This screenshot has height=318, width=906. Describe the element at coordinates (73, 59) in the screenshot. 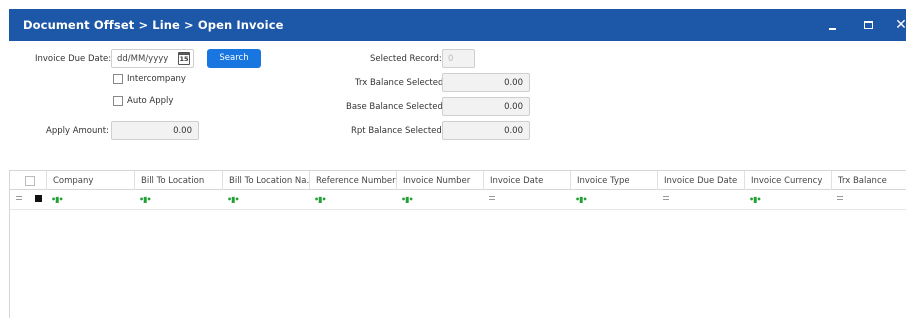

I see `invoice-due-date-label: Invoice Due Date:` at that location.